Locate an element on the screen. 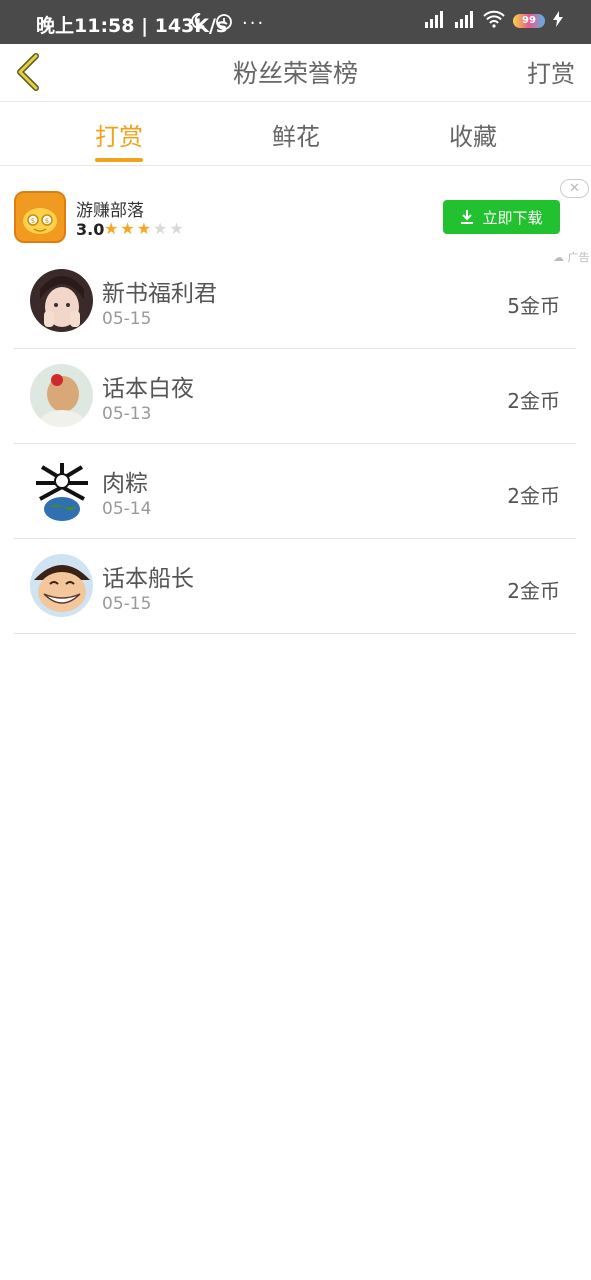  ad-app-name: 游赚部落 is located at coordinates (110, 211).